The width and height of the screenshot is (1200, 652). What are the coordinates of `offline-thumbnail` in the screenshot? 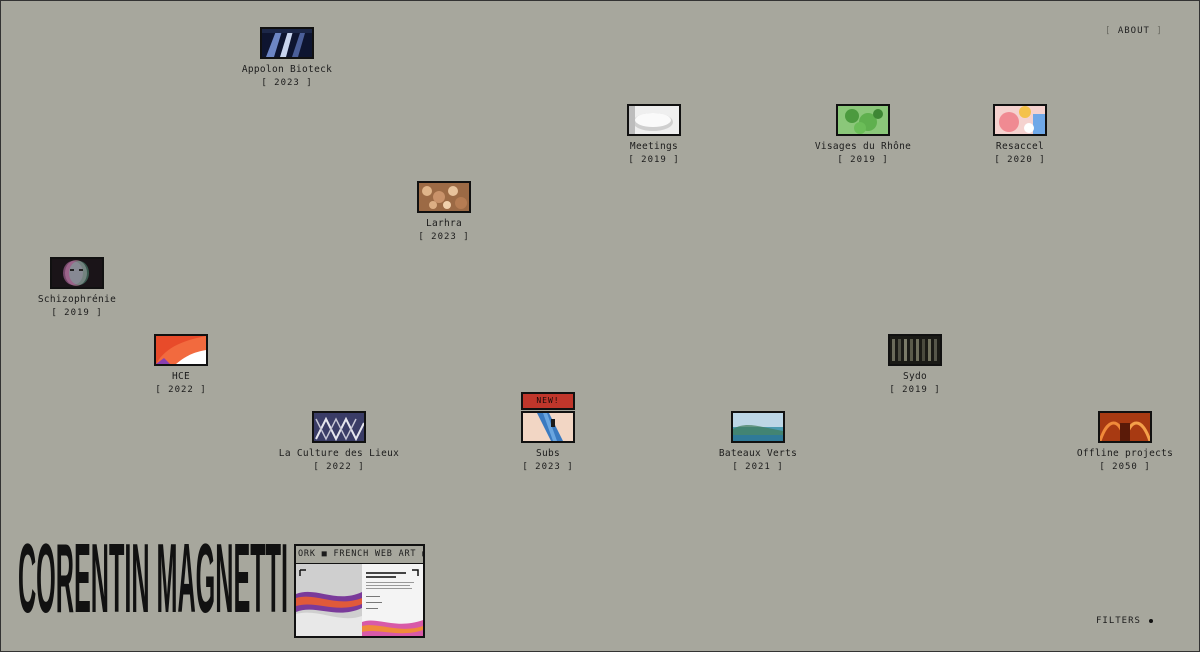 It's located at (1125, 427).